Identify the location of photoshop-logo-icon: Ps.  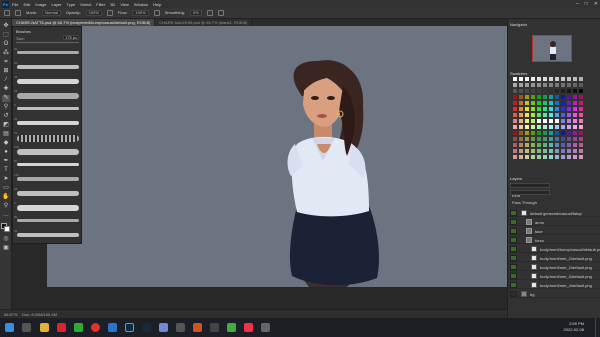
(5, 4).